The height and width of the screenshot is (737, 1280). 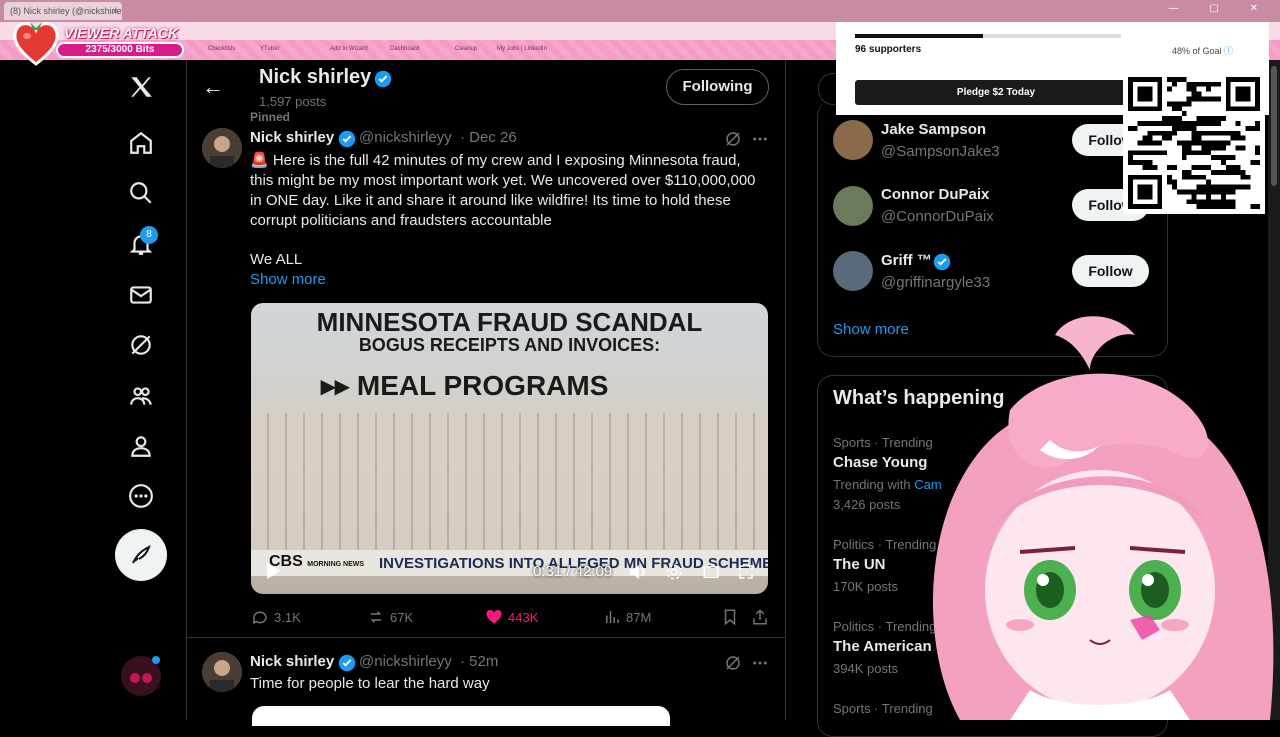 What do you see at coordinates (121, 33) in the screenshot?
I see `viewer-attack-title: VIEWER ATTACK` at bounding box center [121, 33].